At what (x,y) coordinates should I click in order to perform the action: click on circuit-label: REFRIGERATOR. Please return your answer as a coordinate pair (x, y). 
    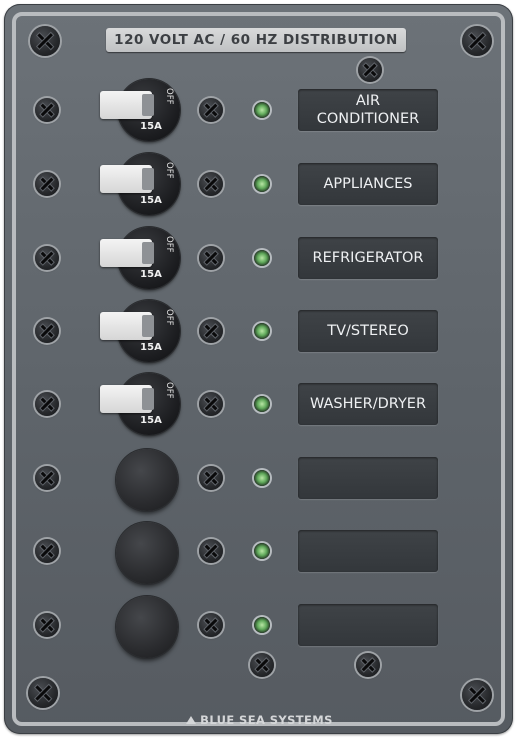
    Looking at the image, I should click on (368, 258).